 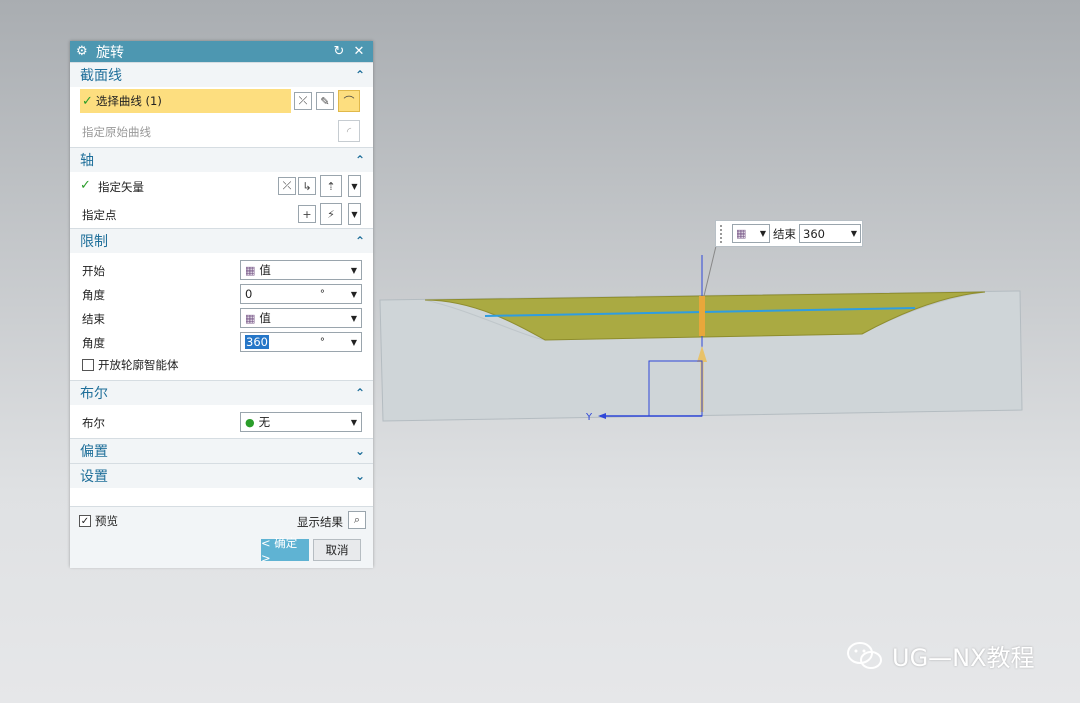 What do you see at coordinates (249, 294) in the screenshot?
I see `start-angle-value: 0` at bounding box center [249, 294].